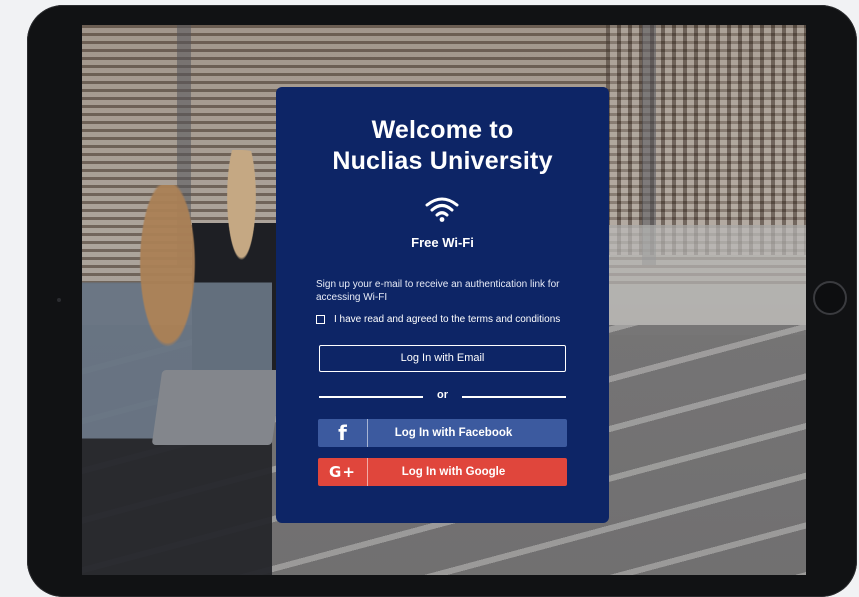 The width and height of the screenshot is (859, 597). What do you see at coordinates (453, 433) in the screenshot?
I see `facebook-button-label: Log In with Facebook` at bounding box center [453, 433].